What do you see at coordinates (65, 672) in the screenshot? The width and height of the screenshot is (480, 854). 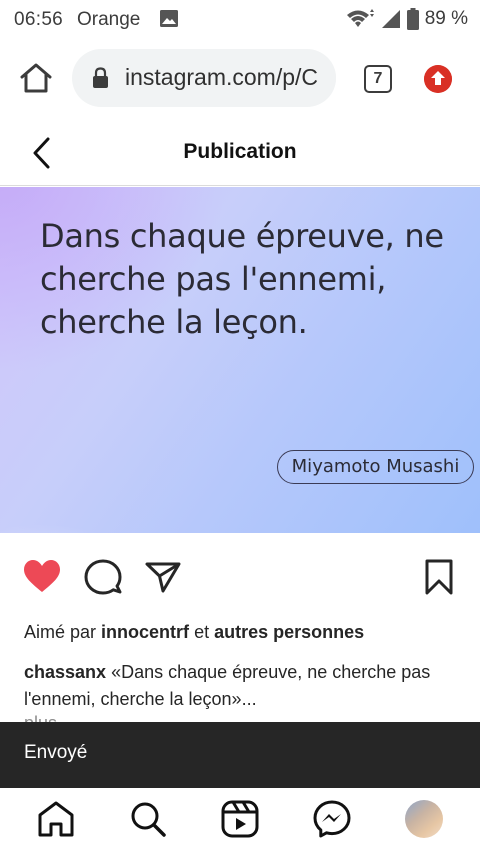 I see `caption-username: chassanx` at bounding box center [65, 672].